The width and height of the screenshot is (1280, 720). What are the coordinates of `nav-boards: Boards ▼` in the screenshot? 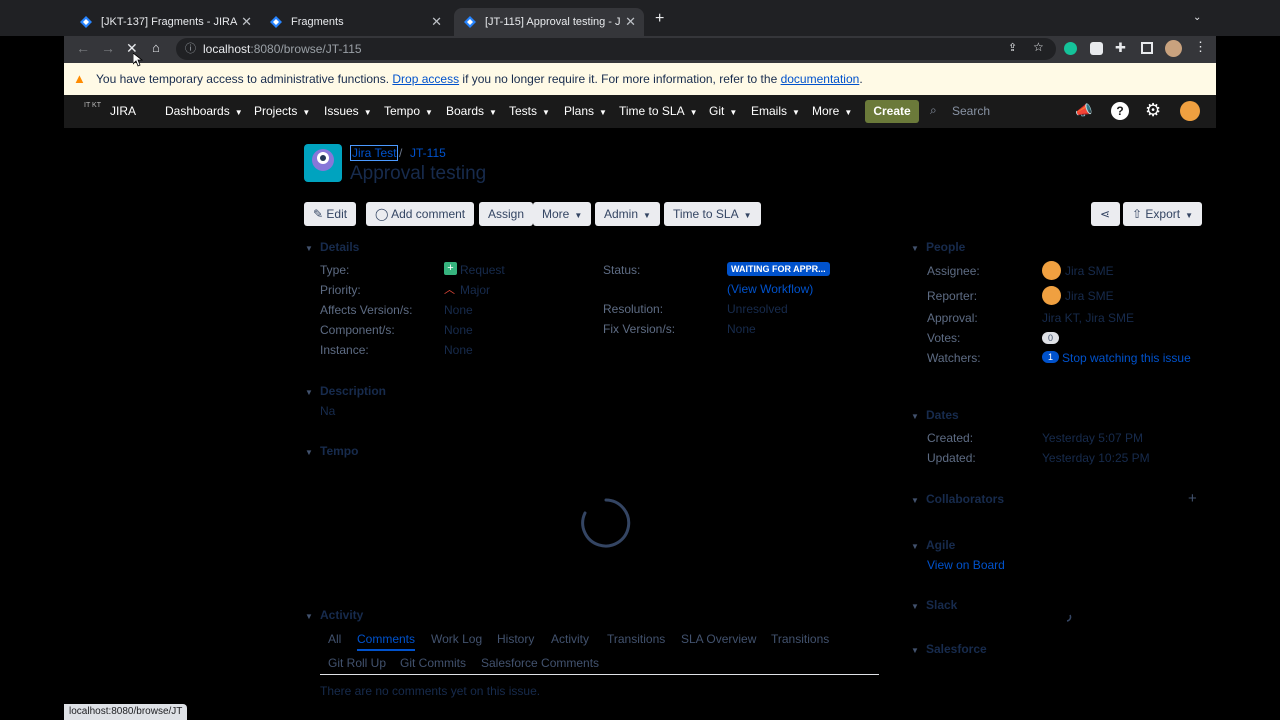 It's located at (471, 111).